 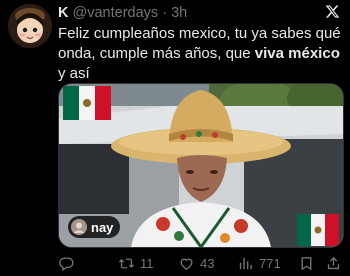 I want to click on avatar, so click(x=30, y=26).